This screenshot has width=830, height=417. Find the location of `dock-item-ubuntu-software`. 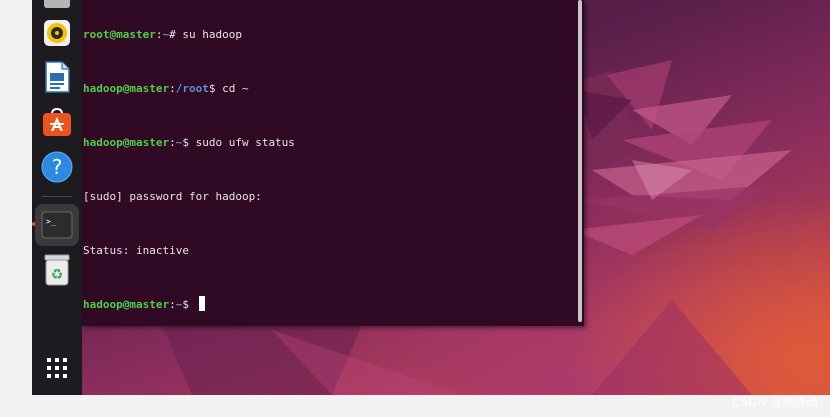

dock-item-ubuntu-software is located at coordinates (57, 122).